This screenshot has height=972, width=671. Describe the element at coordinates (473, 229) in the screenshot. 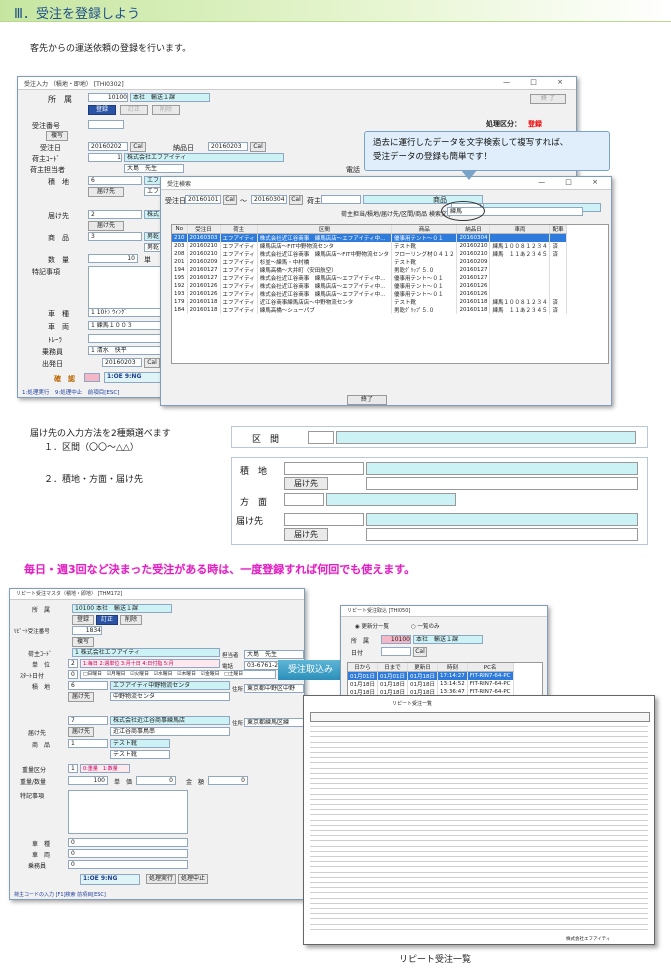

I see `column-header: 納品日` at that location.